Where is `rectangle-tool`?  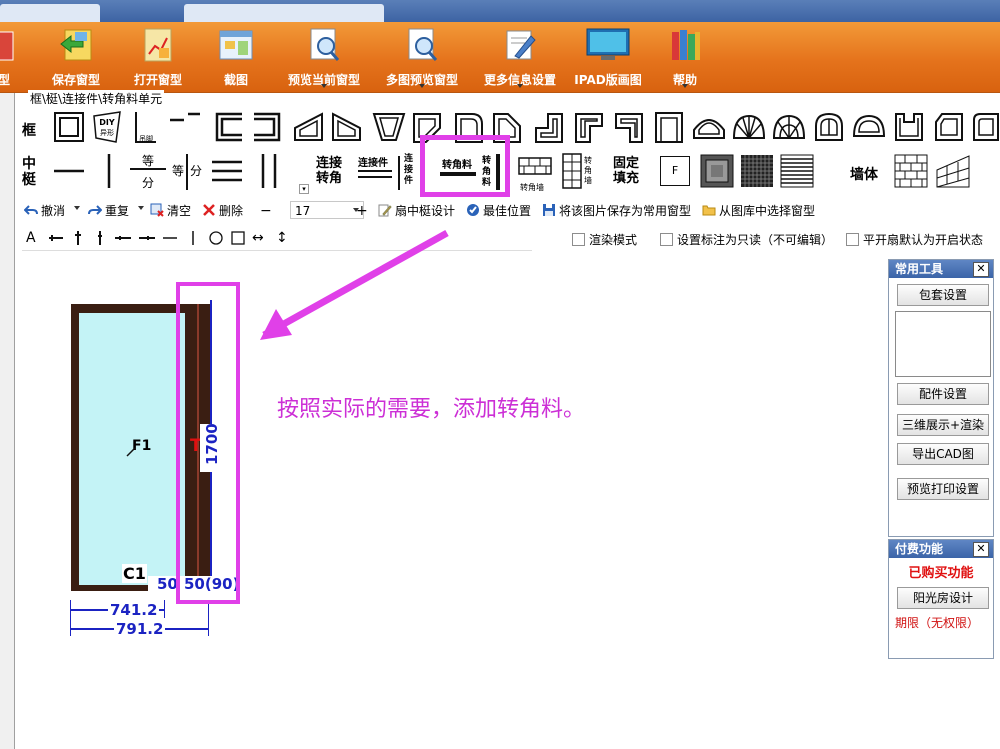 rectangle-tool is located at coordinates (238, 240).